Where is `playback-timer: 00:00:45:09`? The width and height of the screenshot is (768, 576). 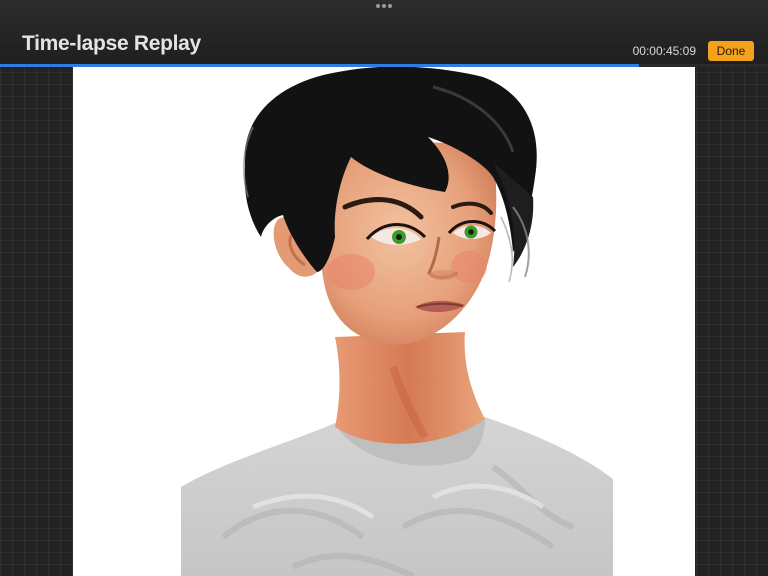 playback-timer: 00:00:45:09 is located at coordinates (664, 51).